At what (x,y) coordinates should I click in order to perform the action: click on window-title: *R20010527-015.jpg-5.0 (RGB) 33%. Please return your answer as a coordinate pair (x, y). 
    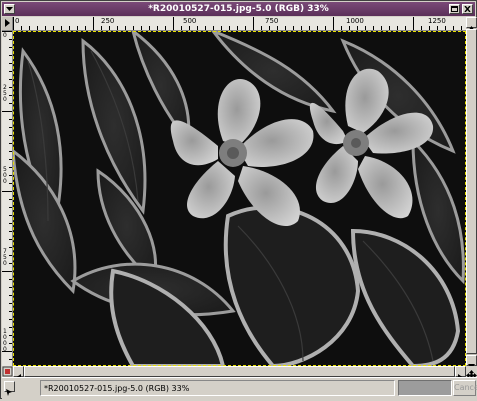
    Looking at the image, I should click on (238, 9).